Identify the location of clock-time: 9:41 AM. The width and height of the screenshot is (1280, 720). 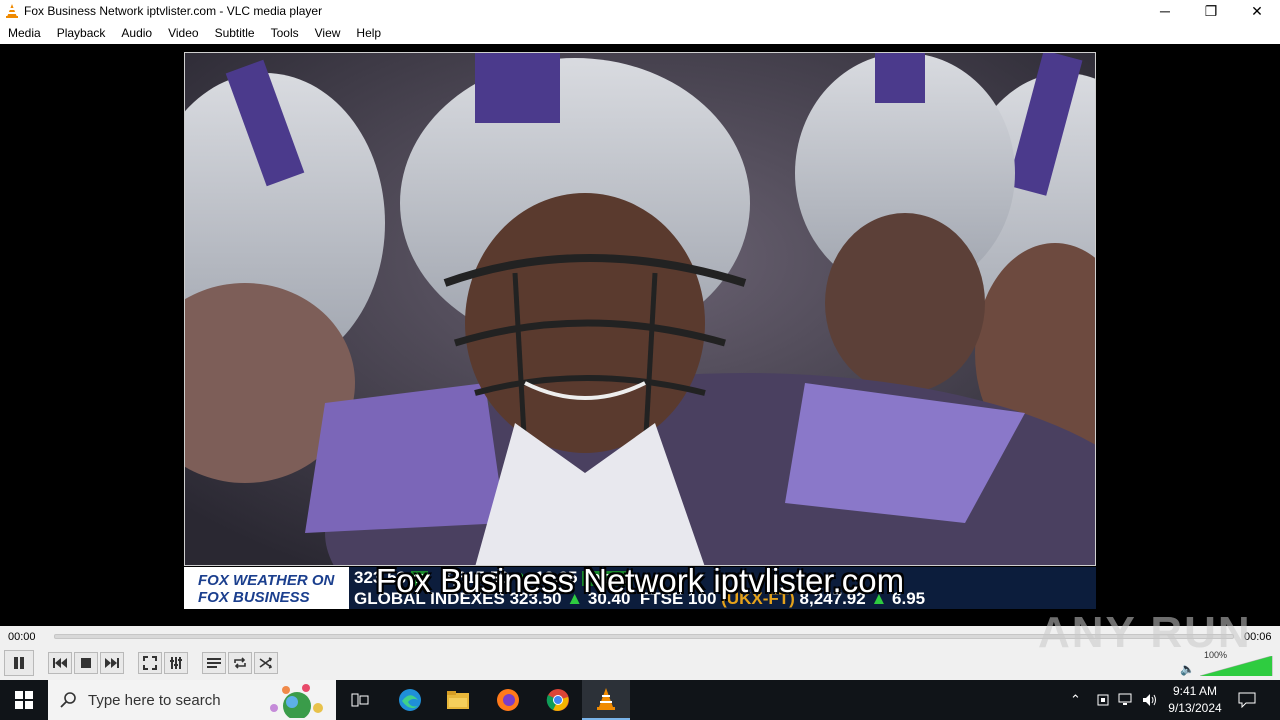
(1195, 691).